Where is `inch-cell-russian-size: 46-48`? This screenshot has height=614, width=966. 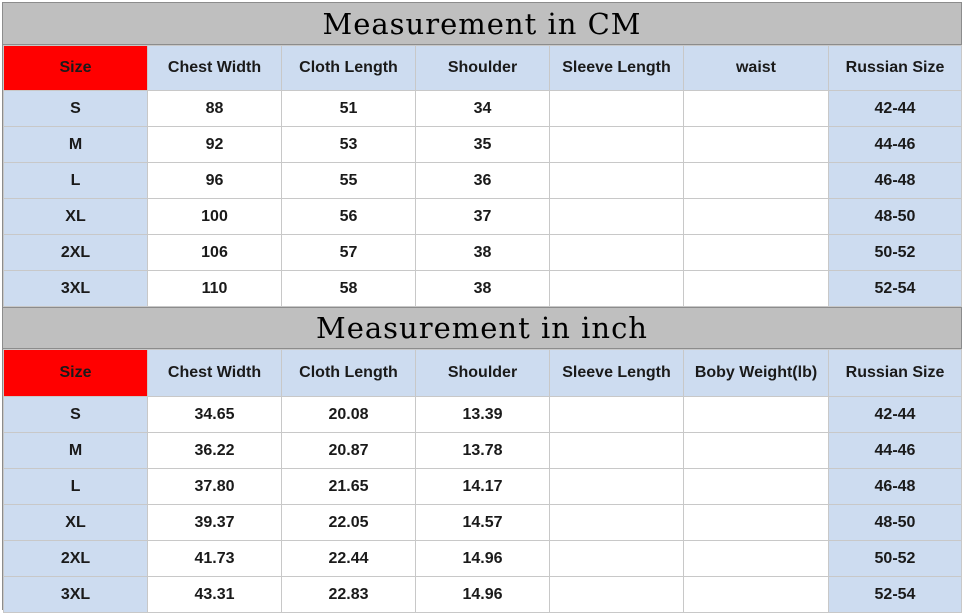 inch-cell-russian-size: 46-48 is located at coordinates (895, 486).